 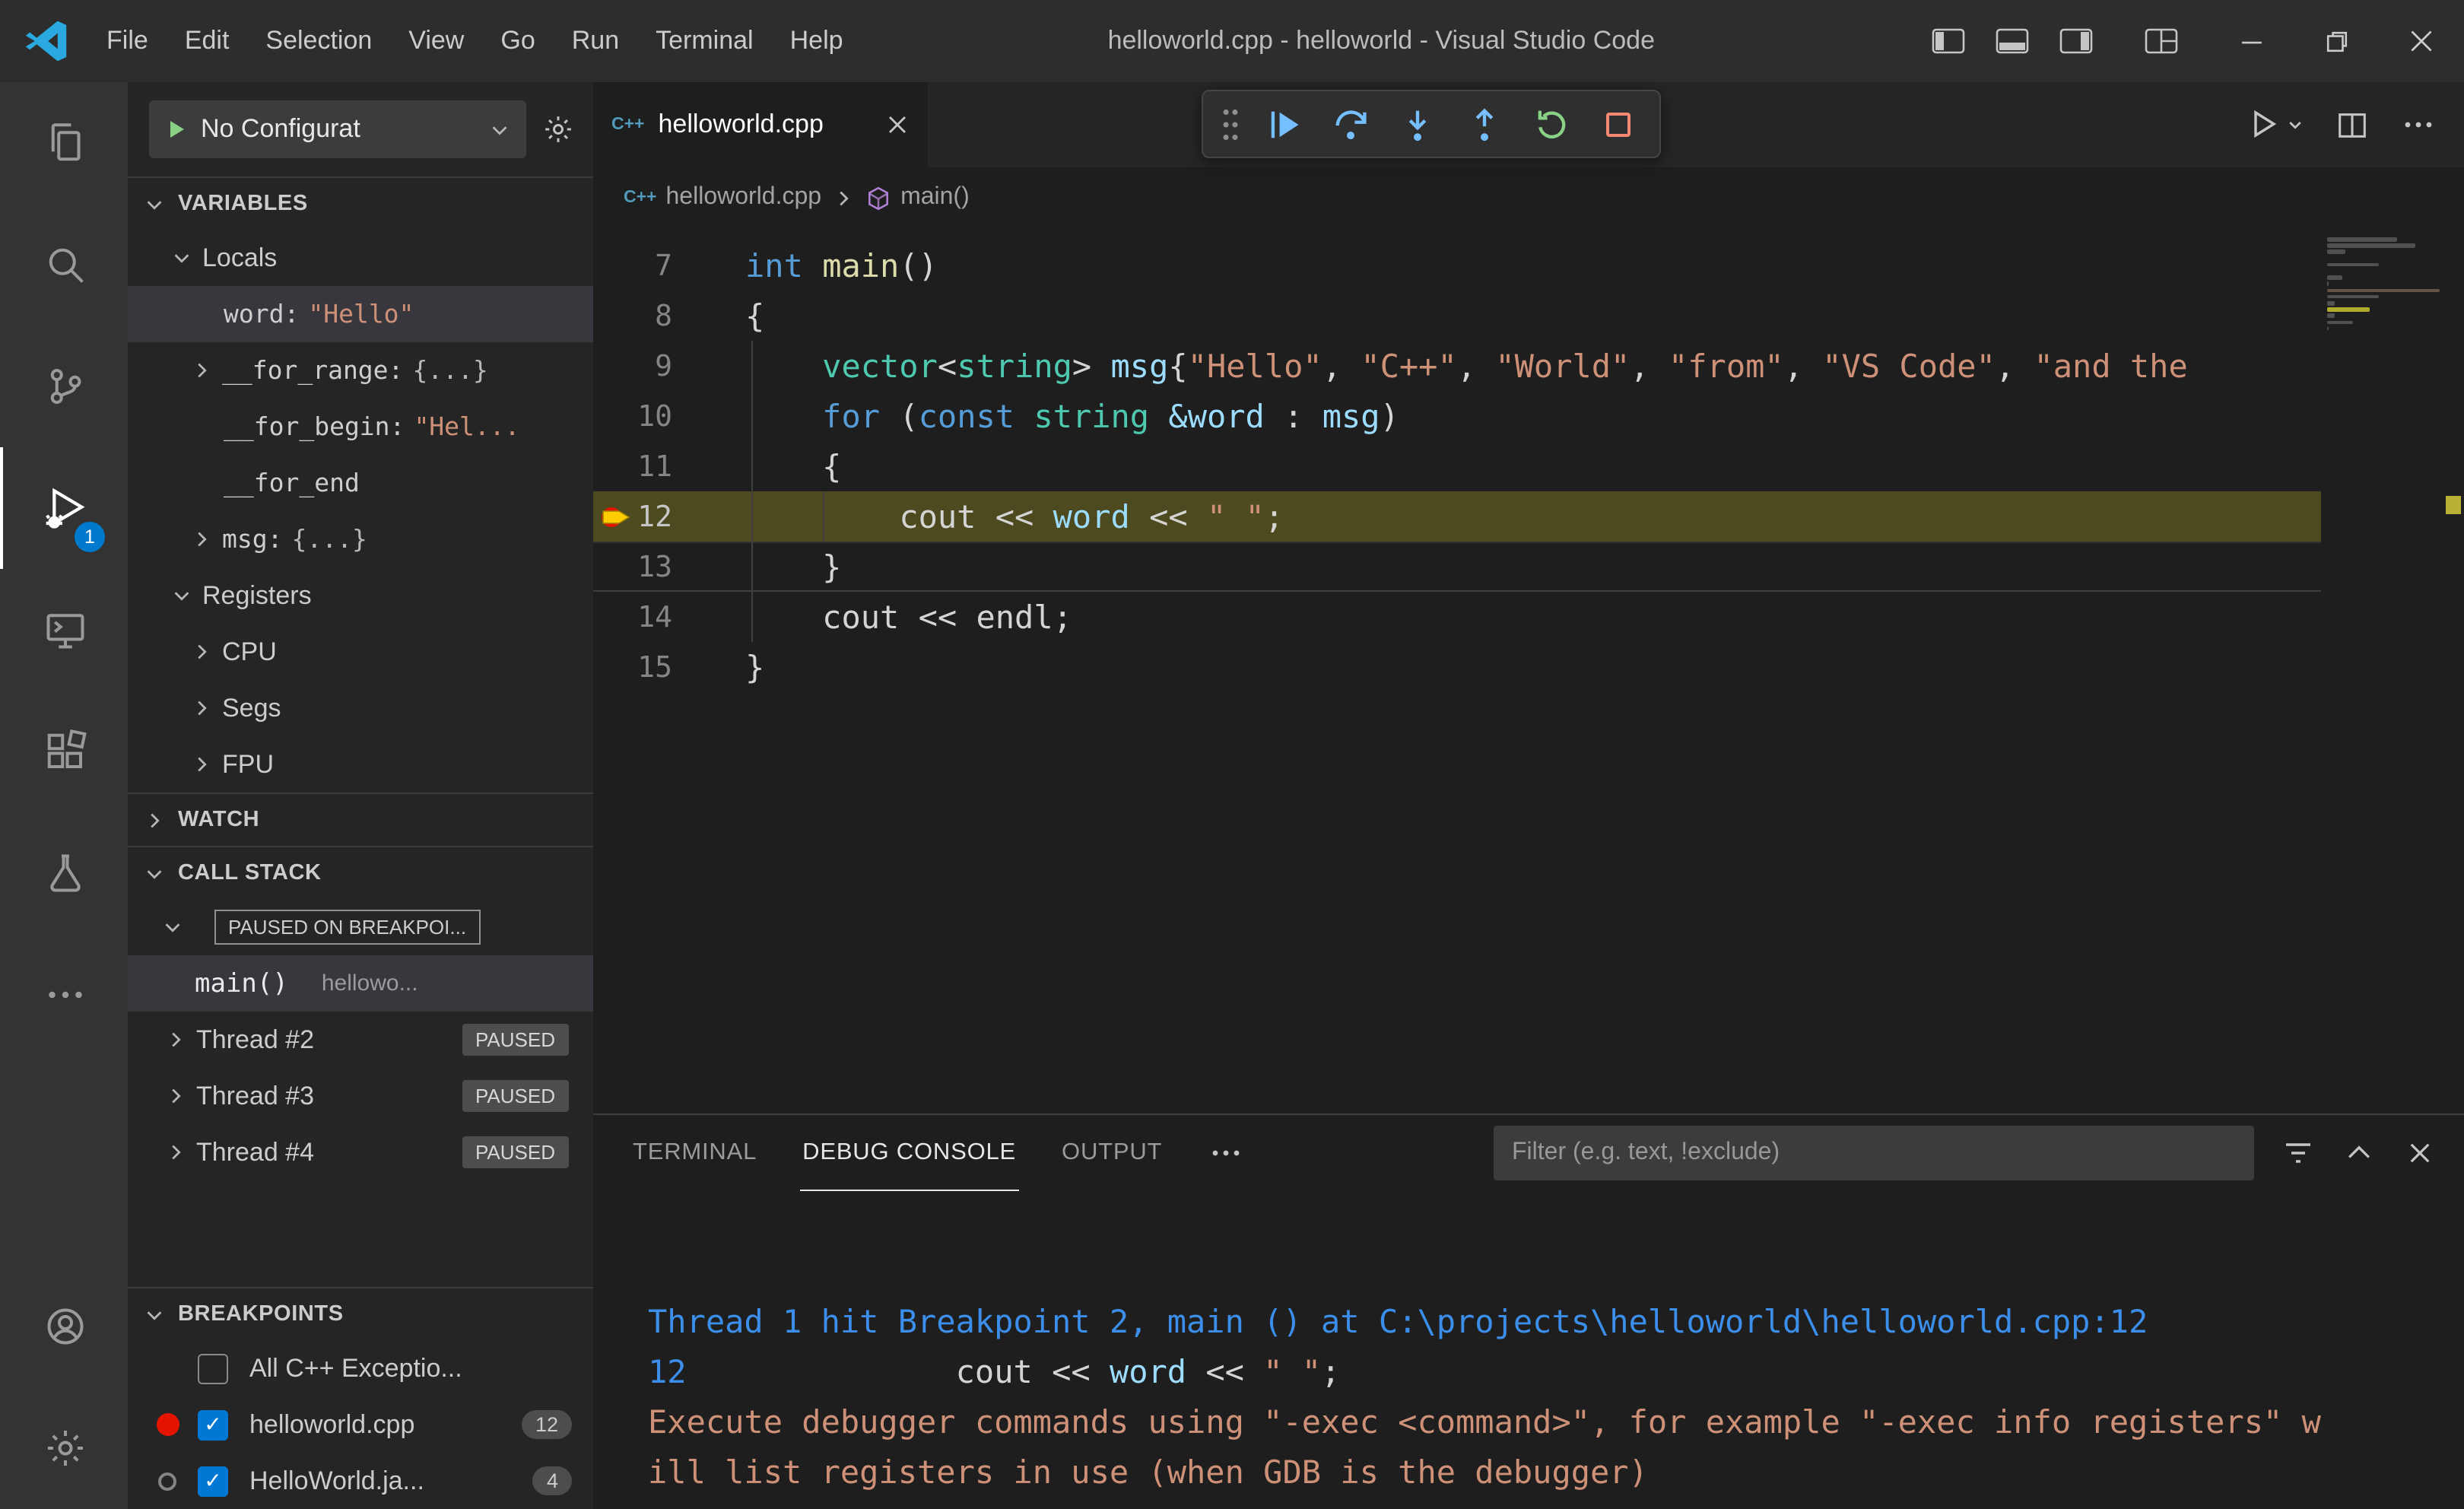 I want to click on registers-group-row: Segs, so click(x=360, y=708).